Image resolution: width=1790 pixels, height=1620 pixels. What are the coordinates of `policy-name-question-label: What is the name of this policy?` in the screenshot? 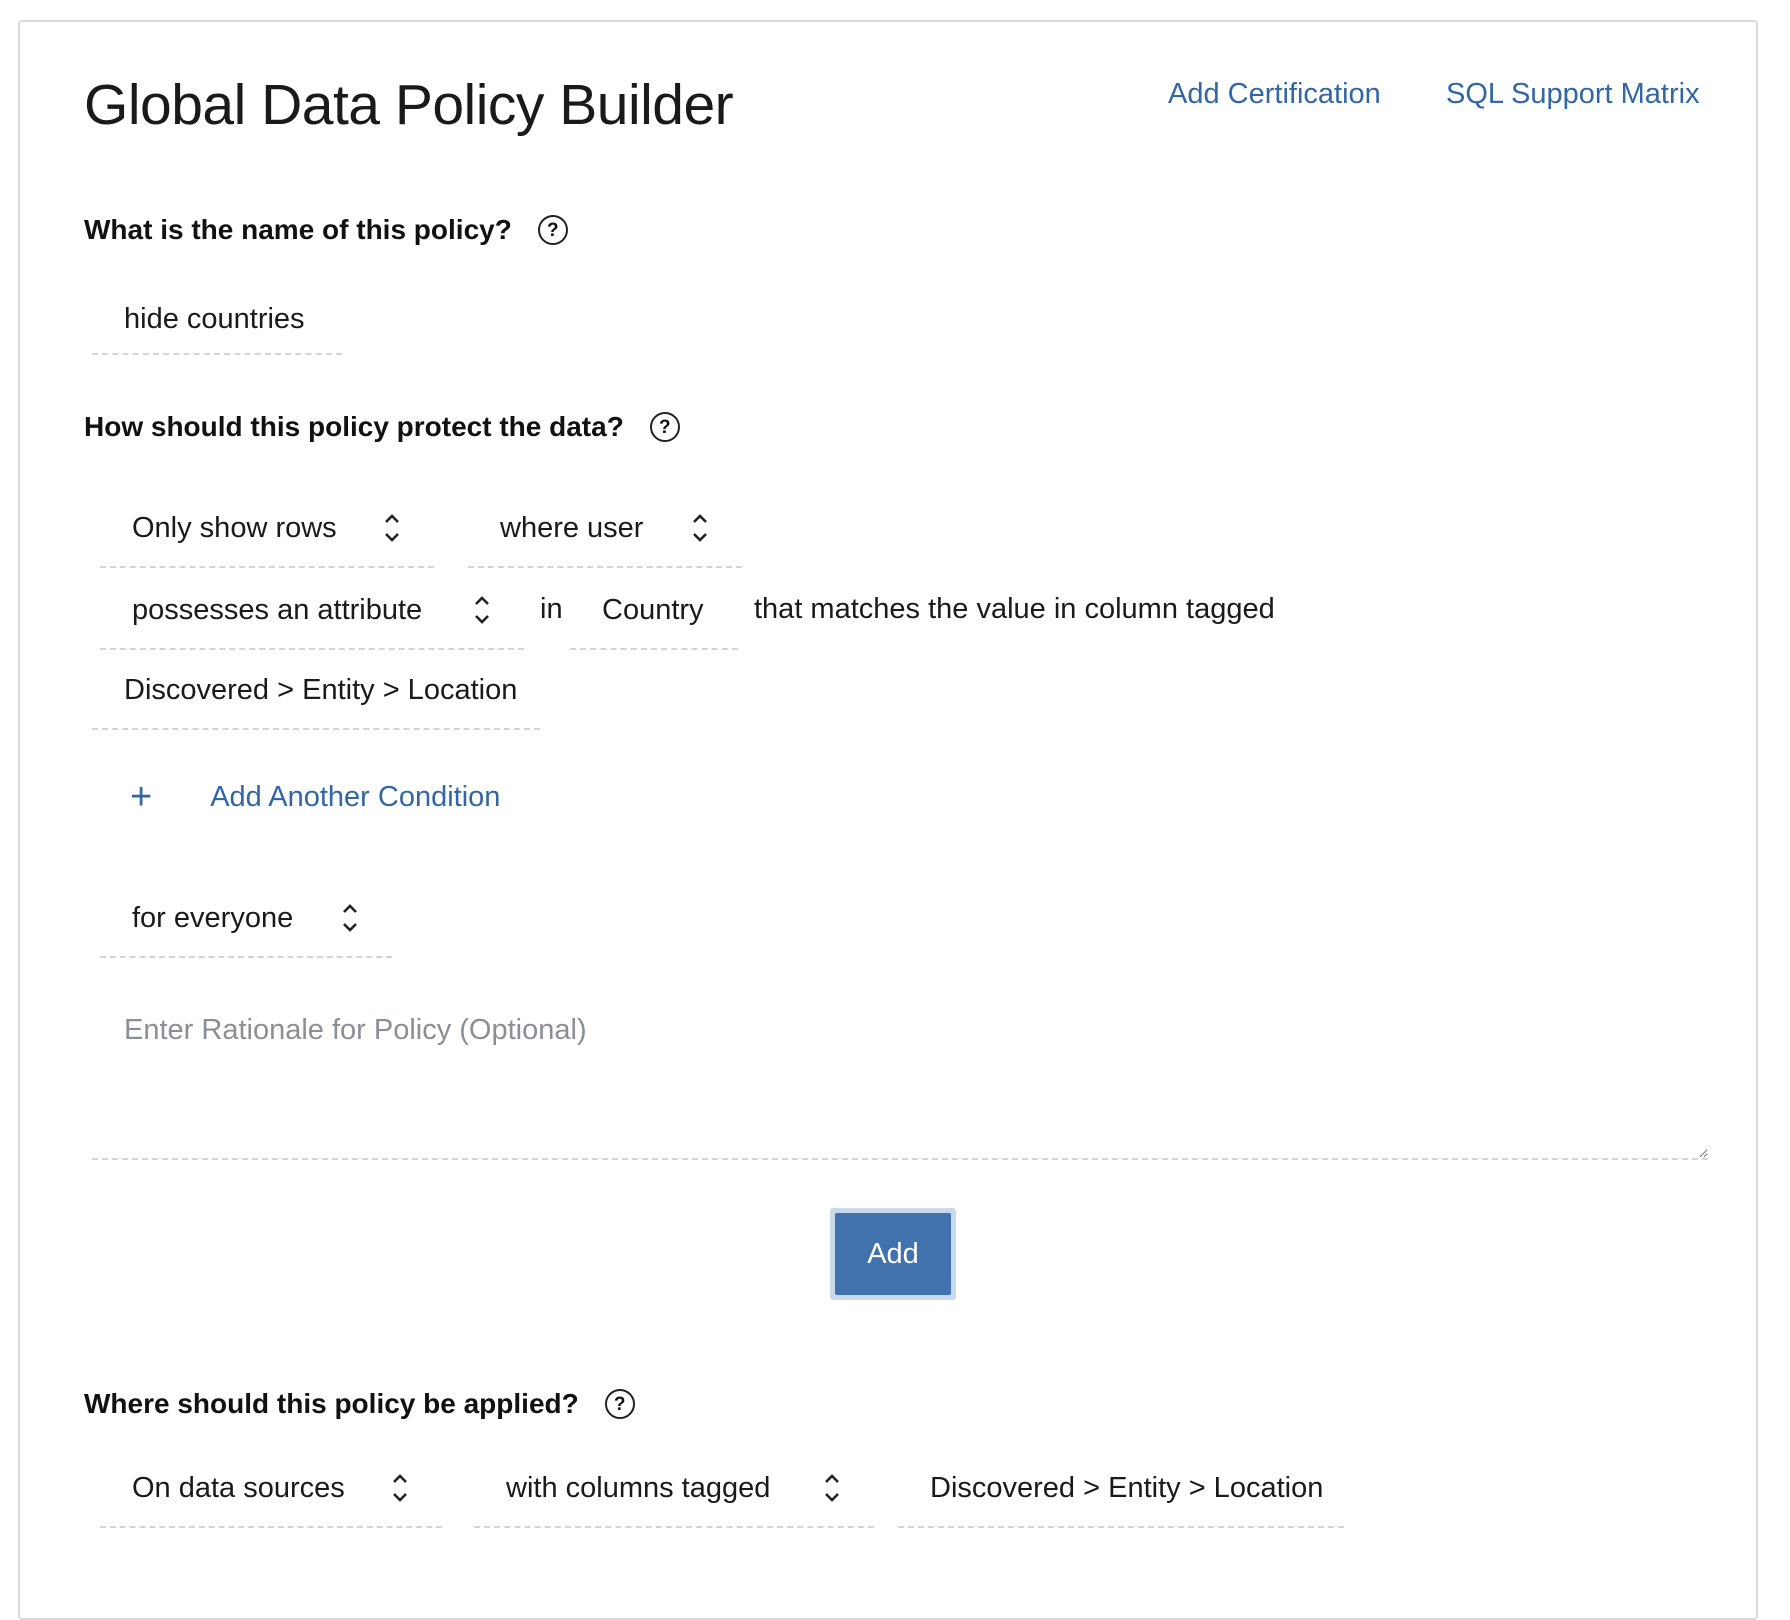 It's located at (298, 229).